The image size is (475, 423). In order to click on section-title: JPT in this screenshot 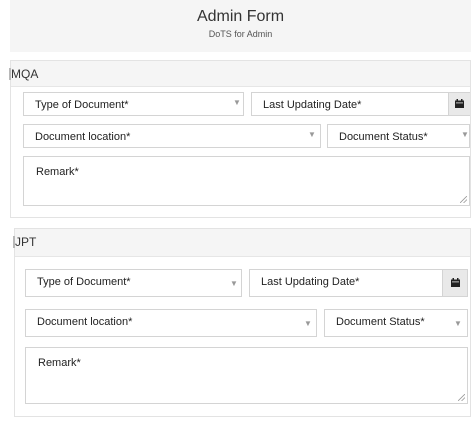, I will do `click(26, 242)`.